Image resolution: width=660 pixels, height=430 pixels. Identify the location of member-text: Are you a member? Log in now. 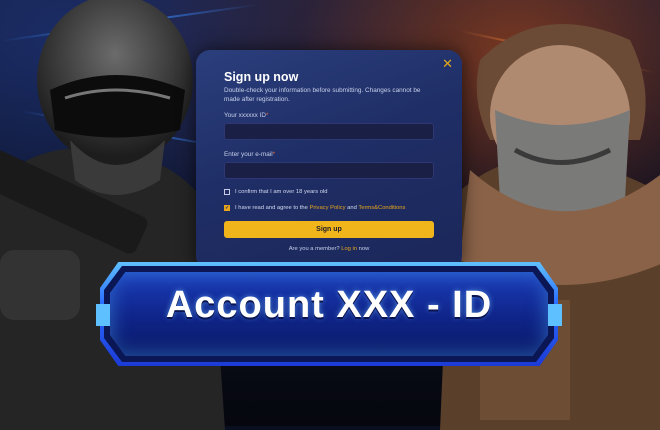
(329, 249).